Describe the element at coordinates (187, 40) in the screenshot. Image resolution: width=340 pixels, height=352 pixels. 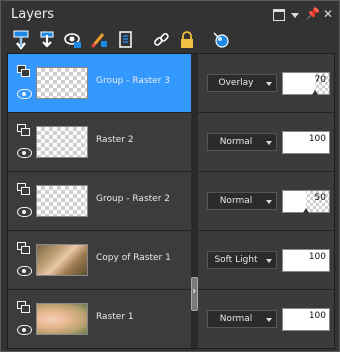
I see `lock-icon` at that location.